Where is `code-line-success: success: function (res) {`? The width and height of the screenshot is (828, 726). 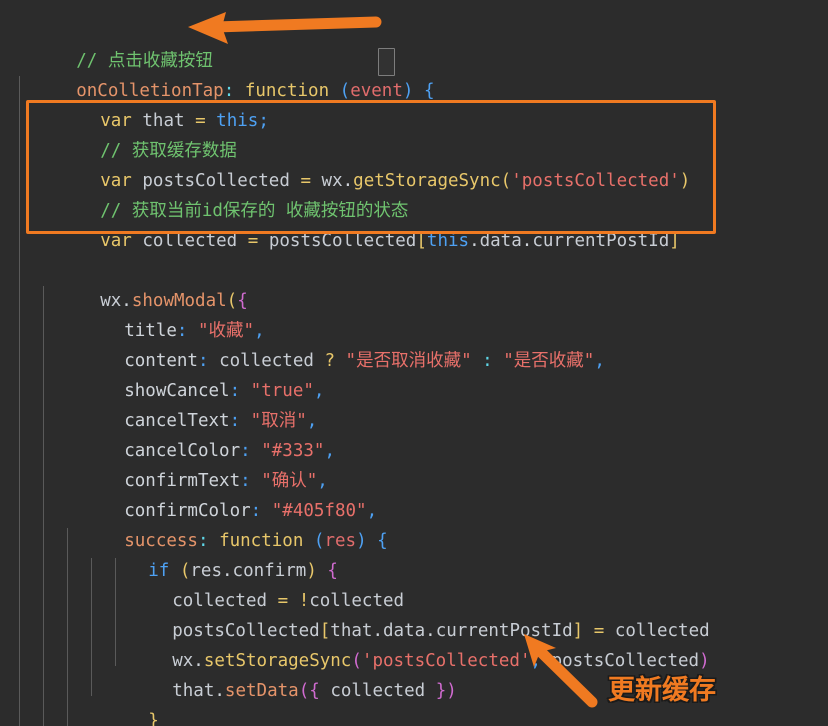
code-line-success: success: function (res) { is located at coordinates (256, 541).